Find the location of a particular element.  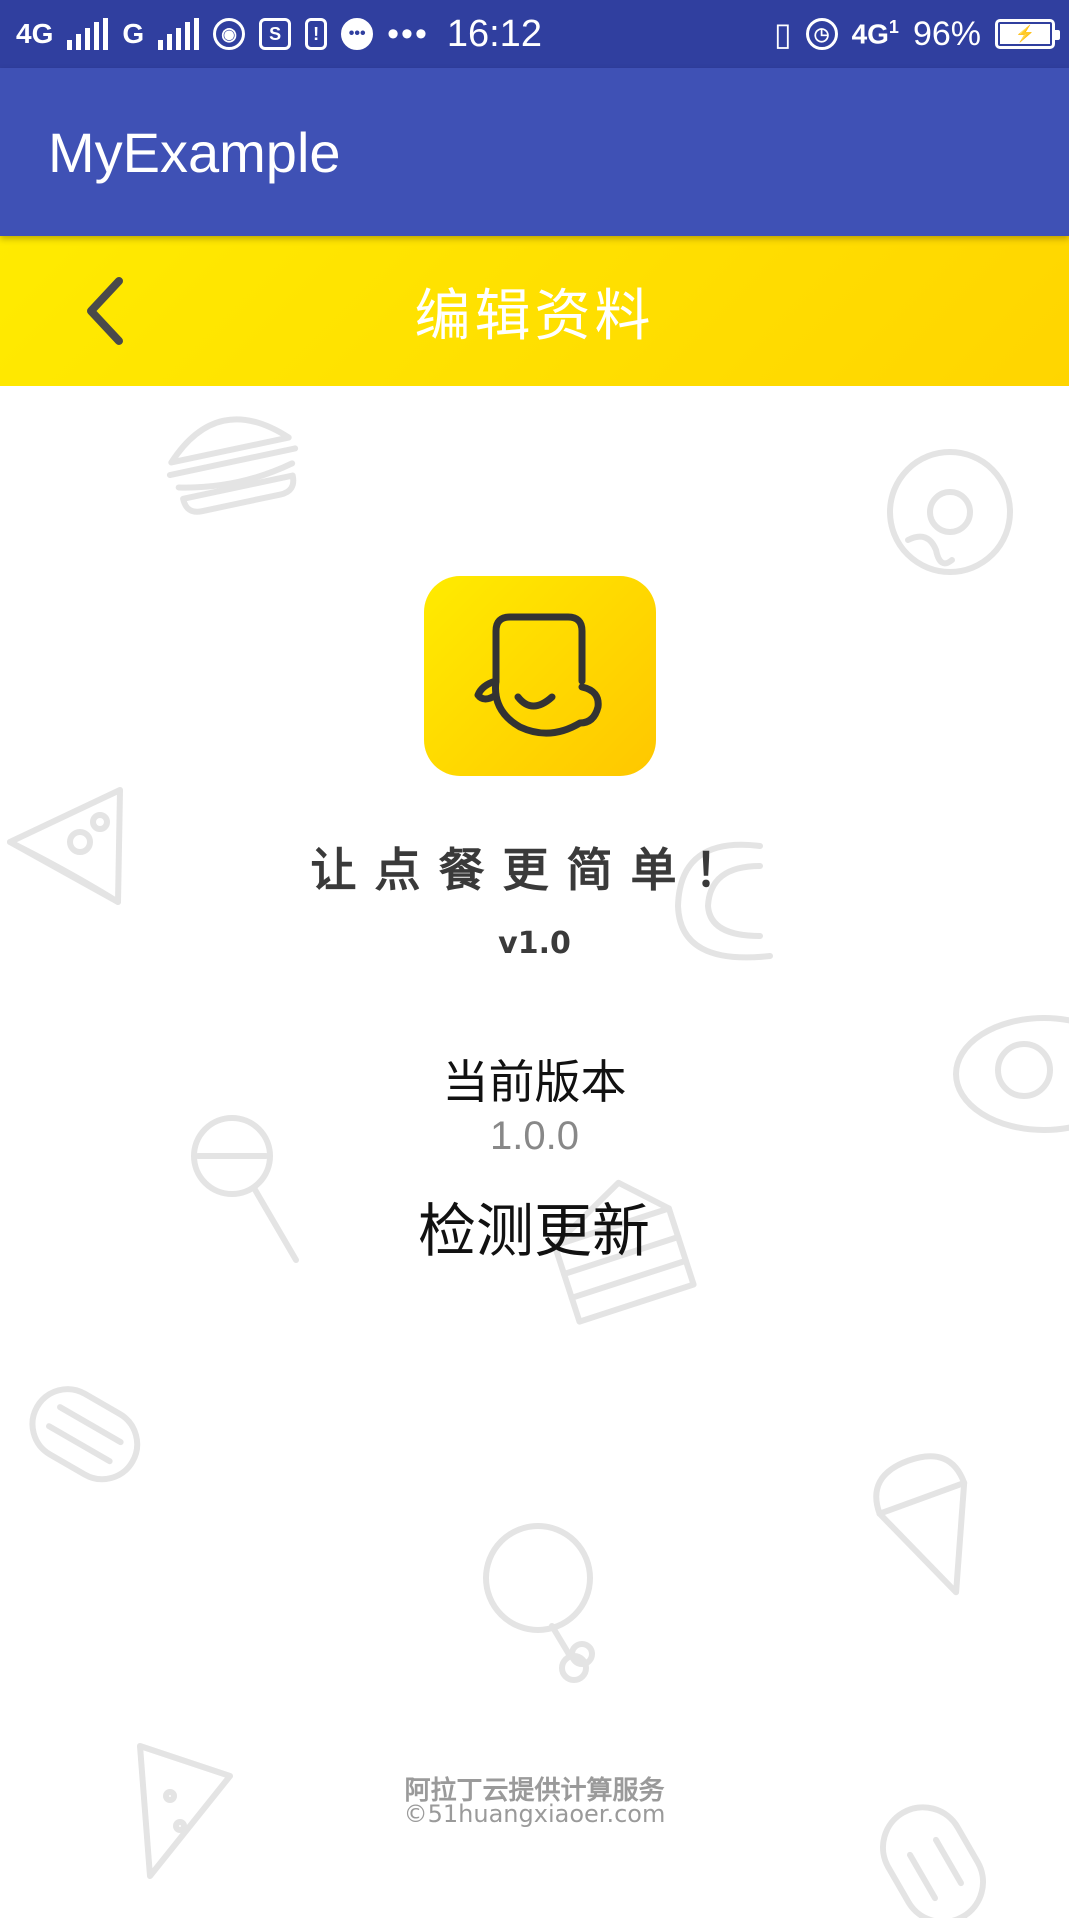

browser-icon: ◉ is located at coordinates (229, 34).